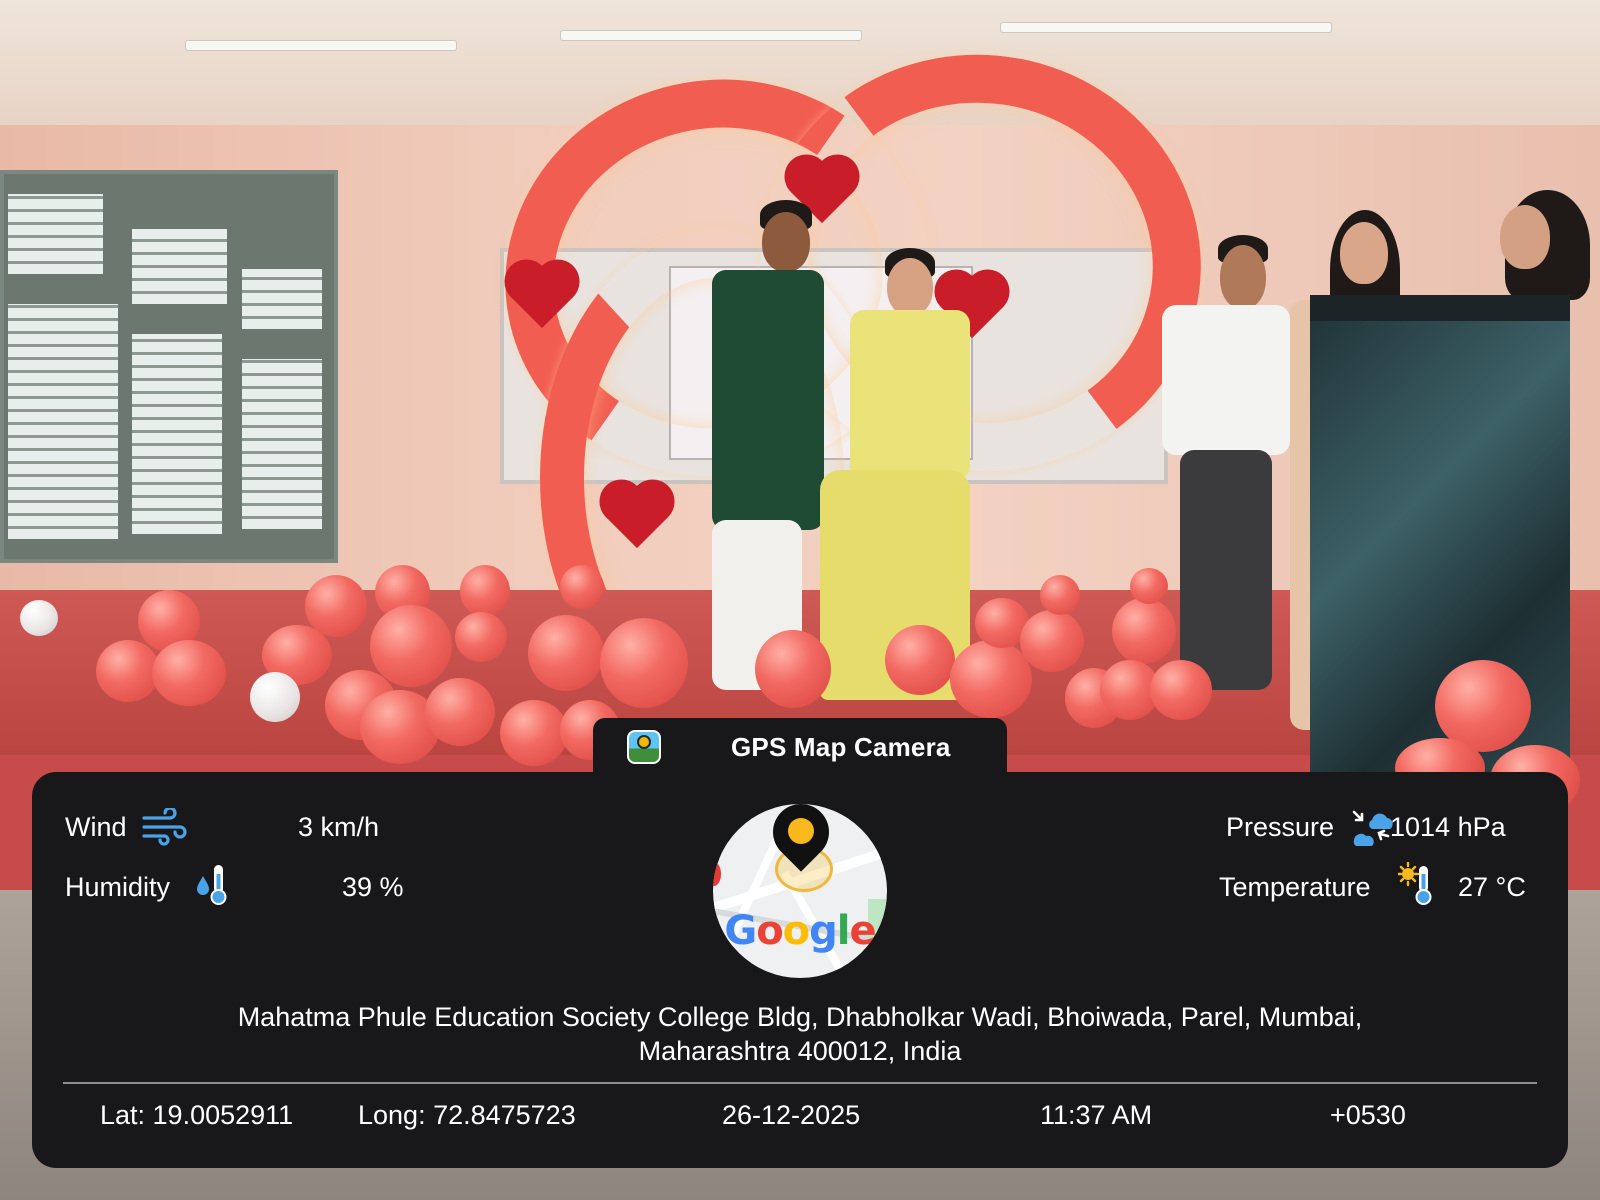 The height and width of the screenshot is (1200, 1600). What do you see at coordinates (467, 1115) in the screenshot?
I see `longitude: Long: 72.8475723` at bounding box center [467, 1115].